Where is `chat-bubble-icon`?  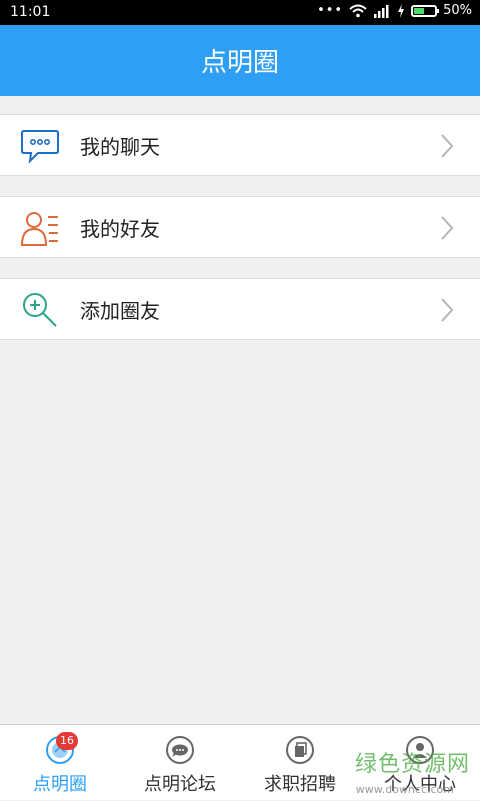 chat-bubble-icon is located at coordinates (40, 147).